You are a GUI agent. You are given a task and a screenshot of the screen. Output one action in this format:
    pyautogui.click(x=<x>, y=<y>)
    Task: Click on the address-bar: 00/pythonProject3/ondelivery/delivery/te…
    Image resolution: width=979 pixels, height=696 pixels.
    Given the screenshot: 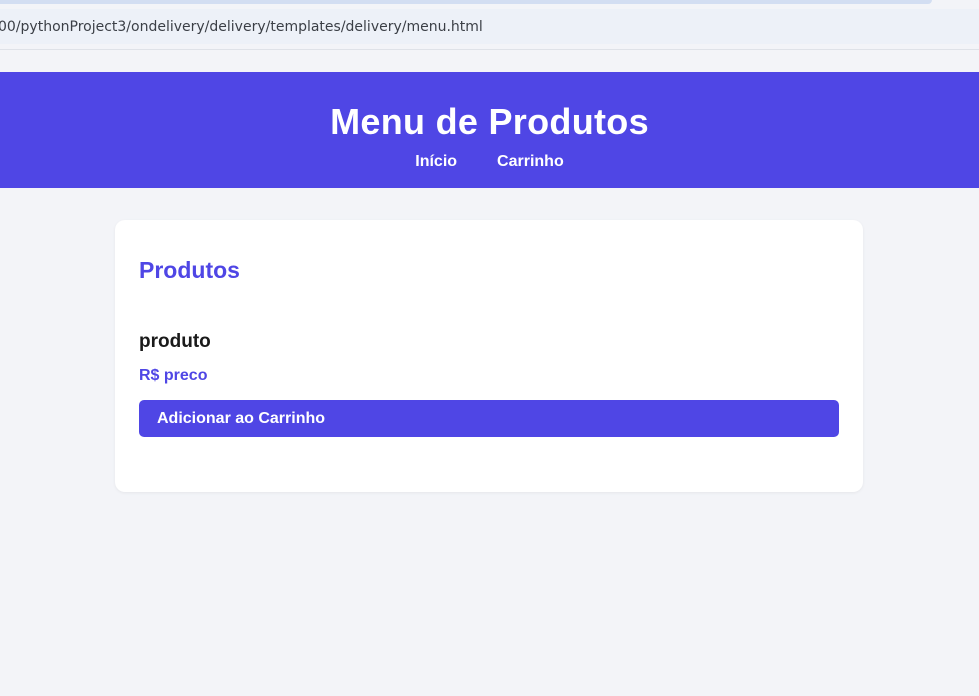 What is the action you would take?
    pyautogui.click(x=489, y=26)
    